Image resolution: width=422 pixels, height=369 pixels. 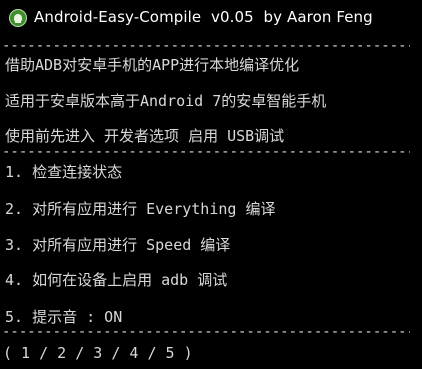 What do you see at coordinates (152, 65) in the screenshot?
I see `info-line-1: 借助ADB对安卓手机的APP进行本地编译优化` at bounding box center [152, 65].